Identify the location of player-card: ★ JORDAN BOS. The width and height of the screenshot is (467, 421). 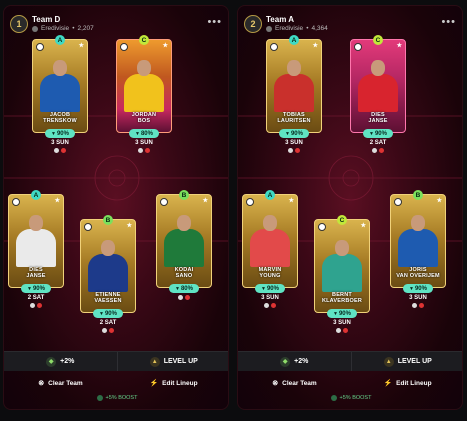
(144, 86).